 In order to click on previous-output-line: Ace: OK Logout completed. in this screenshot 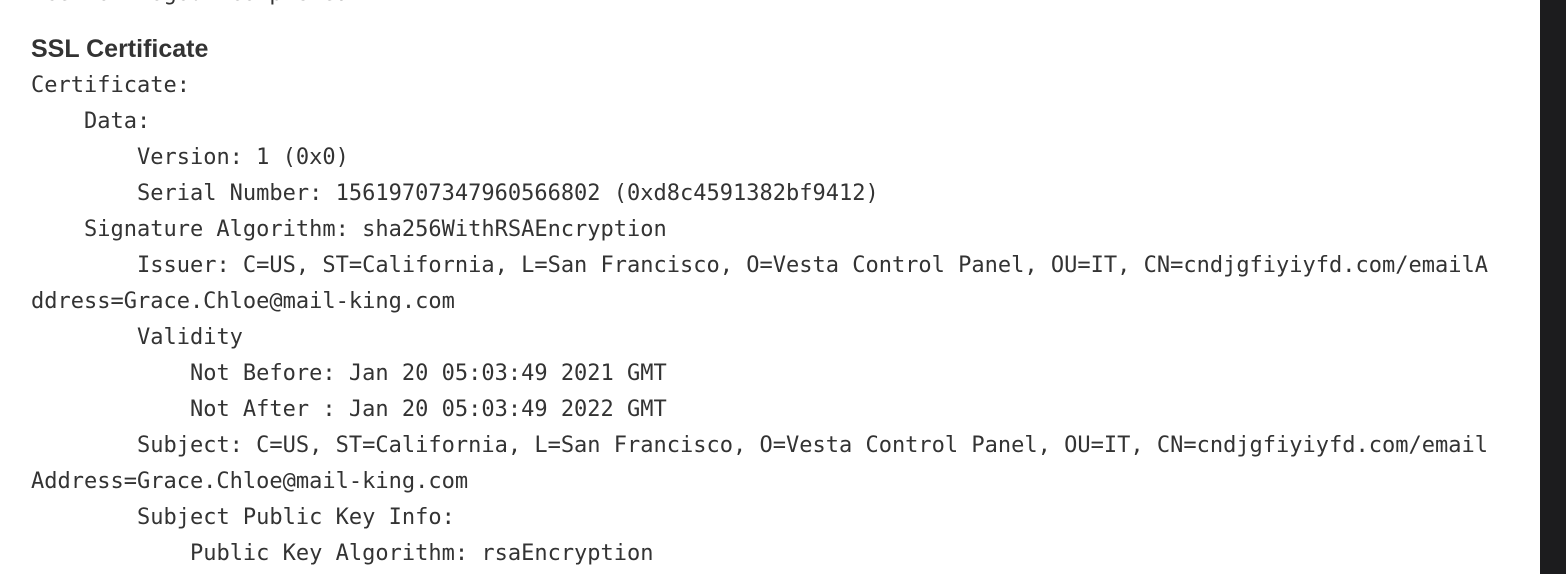, I will do `click(776, 6)`.